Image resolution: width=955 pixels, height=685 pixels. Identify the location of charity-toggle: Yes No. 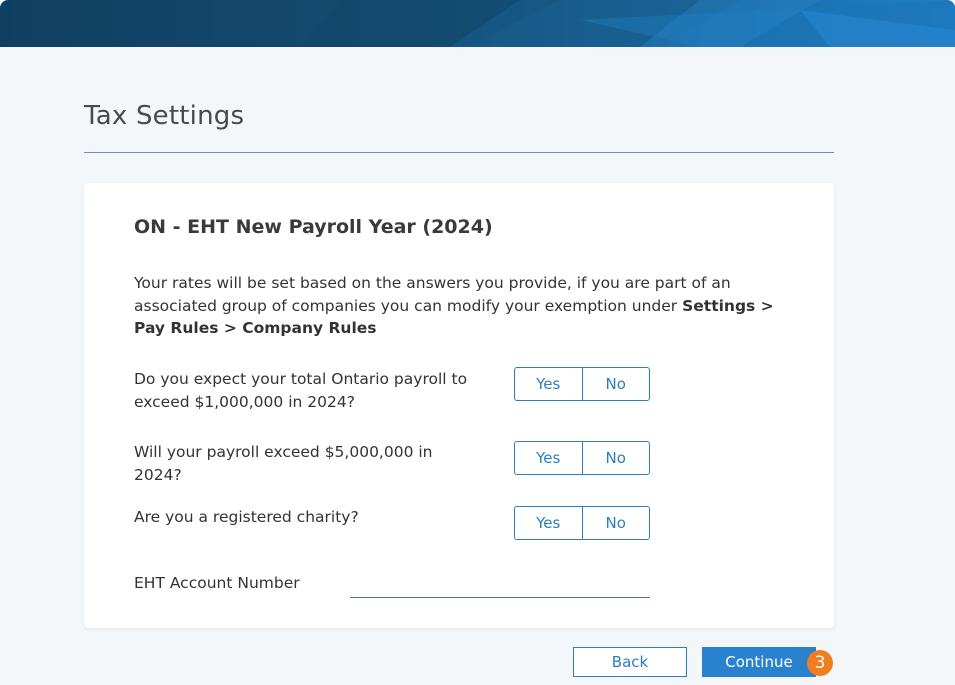
(582, 523).